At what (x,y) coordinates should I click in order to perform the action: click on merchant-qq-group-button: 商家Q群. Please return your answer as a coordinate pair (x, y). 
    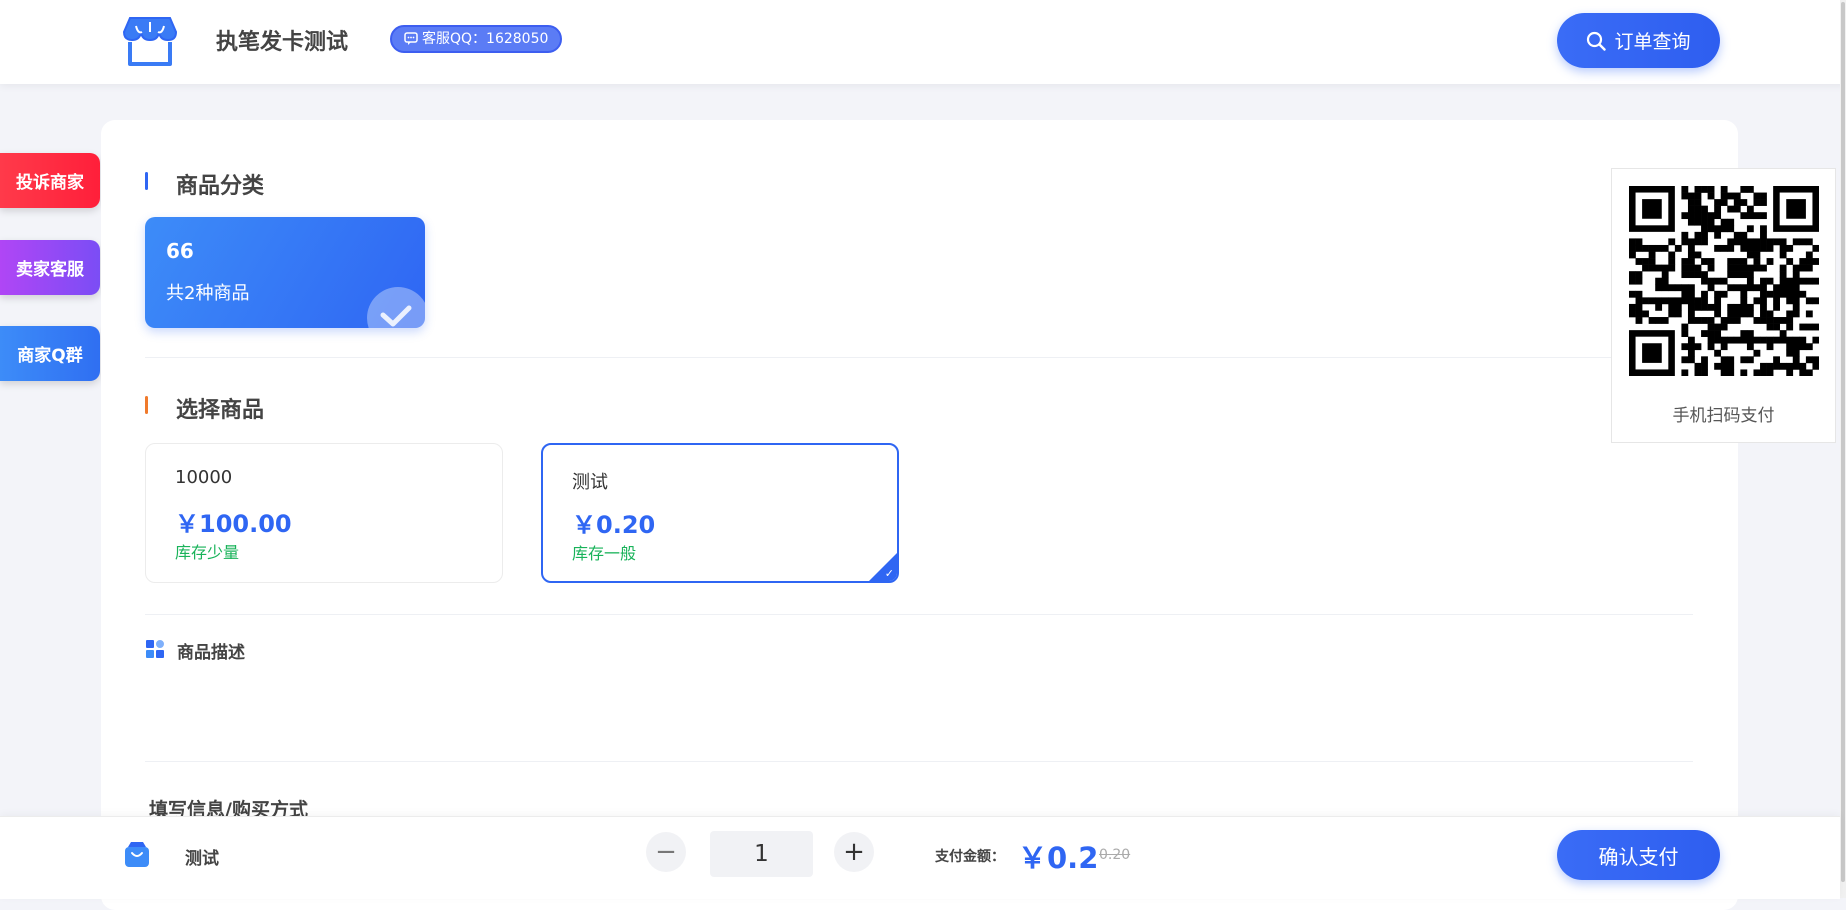
    Looking at the image, I should click on (50, 353).